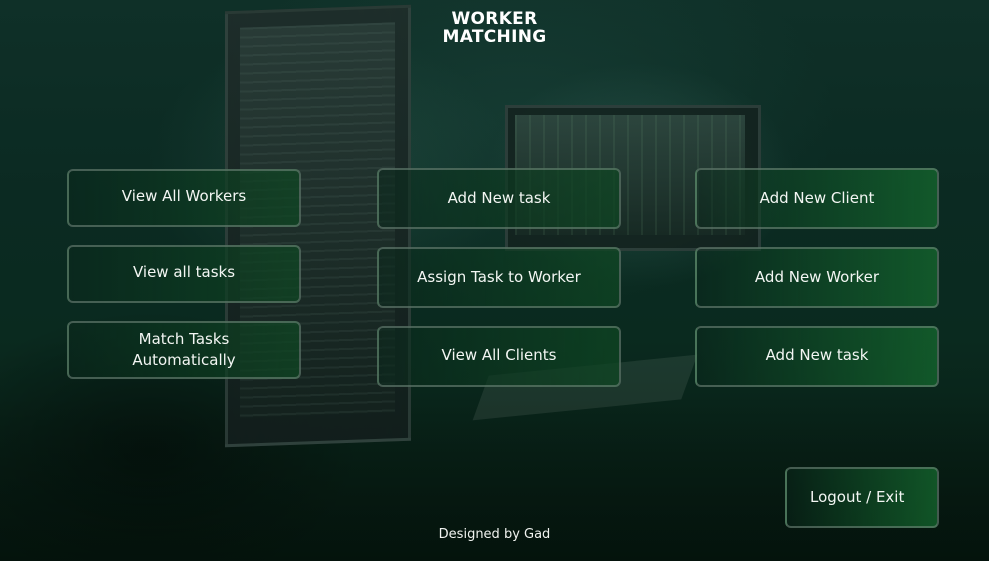 This screenshot has height=561, width=989. I want to click on add-new-task-label: Add New task, so click(499, 198).